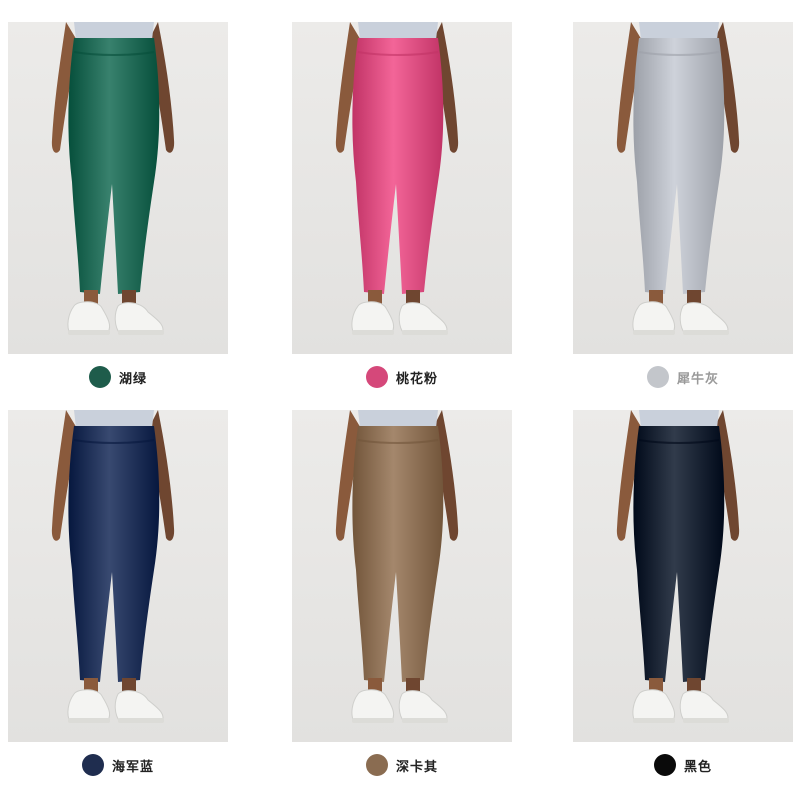  I want to click on color-option: 犀牛灰, so click(683, 377).